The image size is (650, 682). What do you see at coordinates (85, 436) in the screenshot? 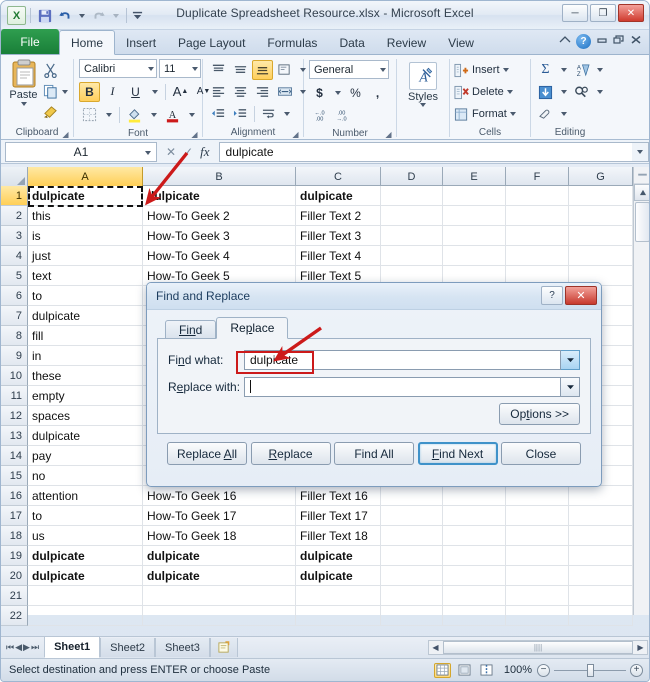
I see `cell-a13: dulpicate` at bounding box center [85, 436].